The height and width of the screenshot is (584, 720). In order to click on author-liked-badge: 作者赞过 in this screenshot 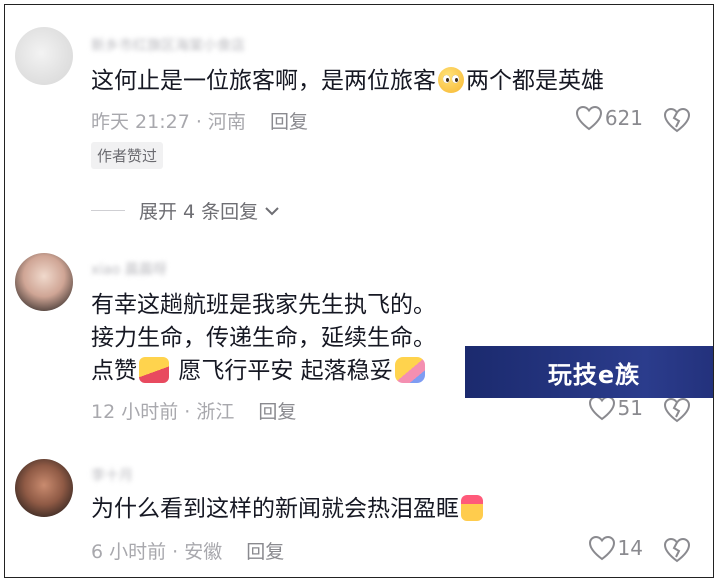, I will do `click(127, 155)`.